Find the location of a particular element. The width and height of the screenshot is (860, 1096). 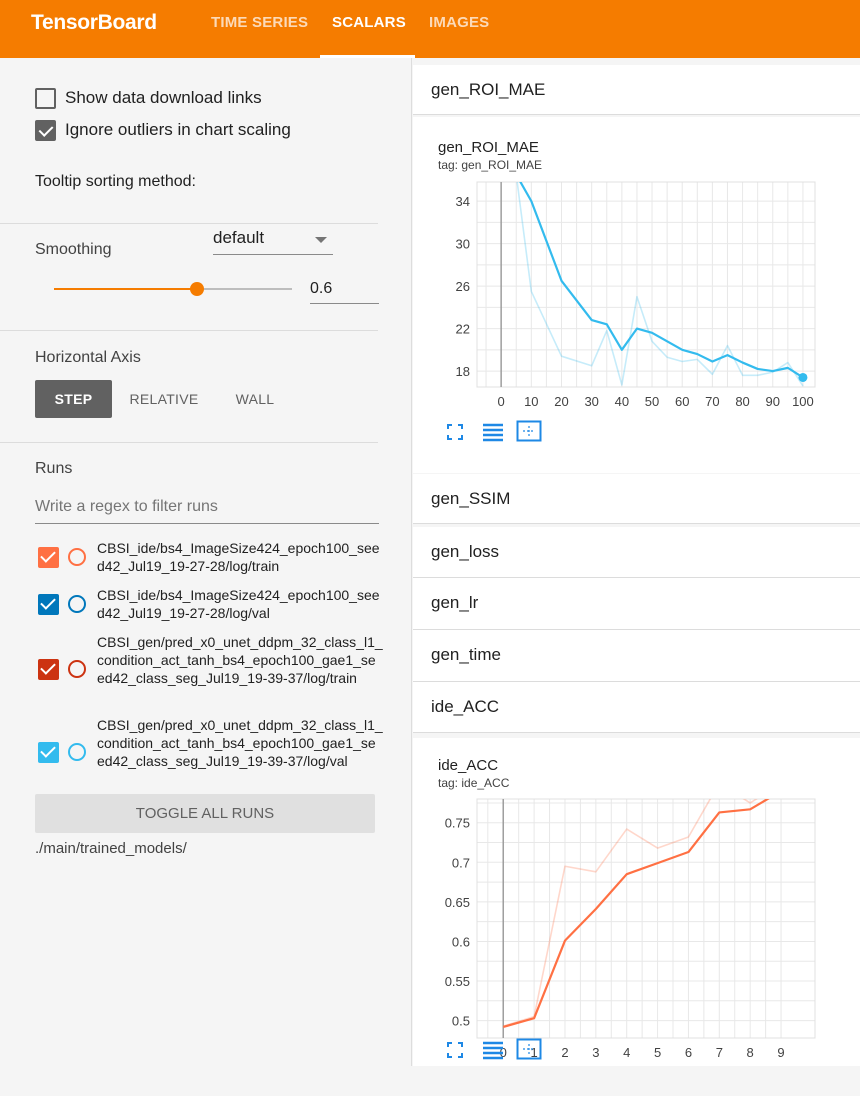

show-download-links-label: Show data download links is located at coordinates (163, 97).